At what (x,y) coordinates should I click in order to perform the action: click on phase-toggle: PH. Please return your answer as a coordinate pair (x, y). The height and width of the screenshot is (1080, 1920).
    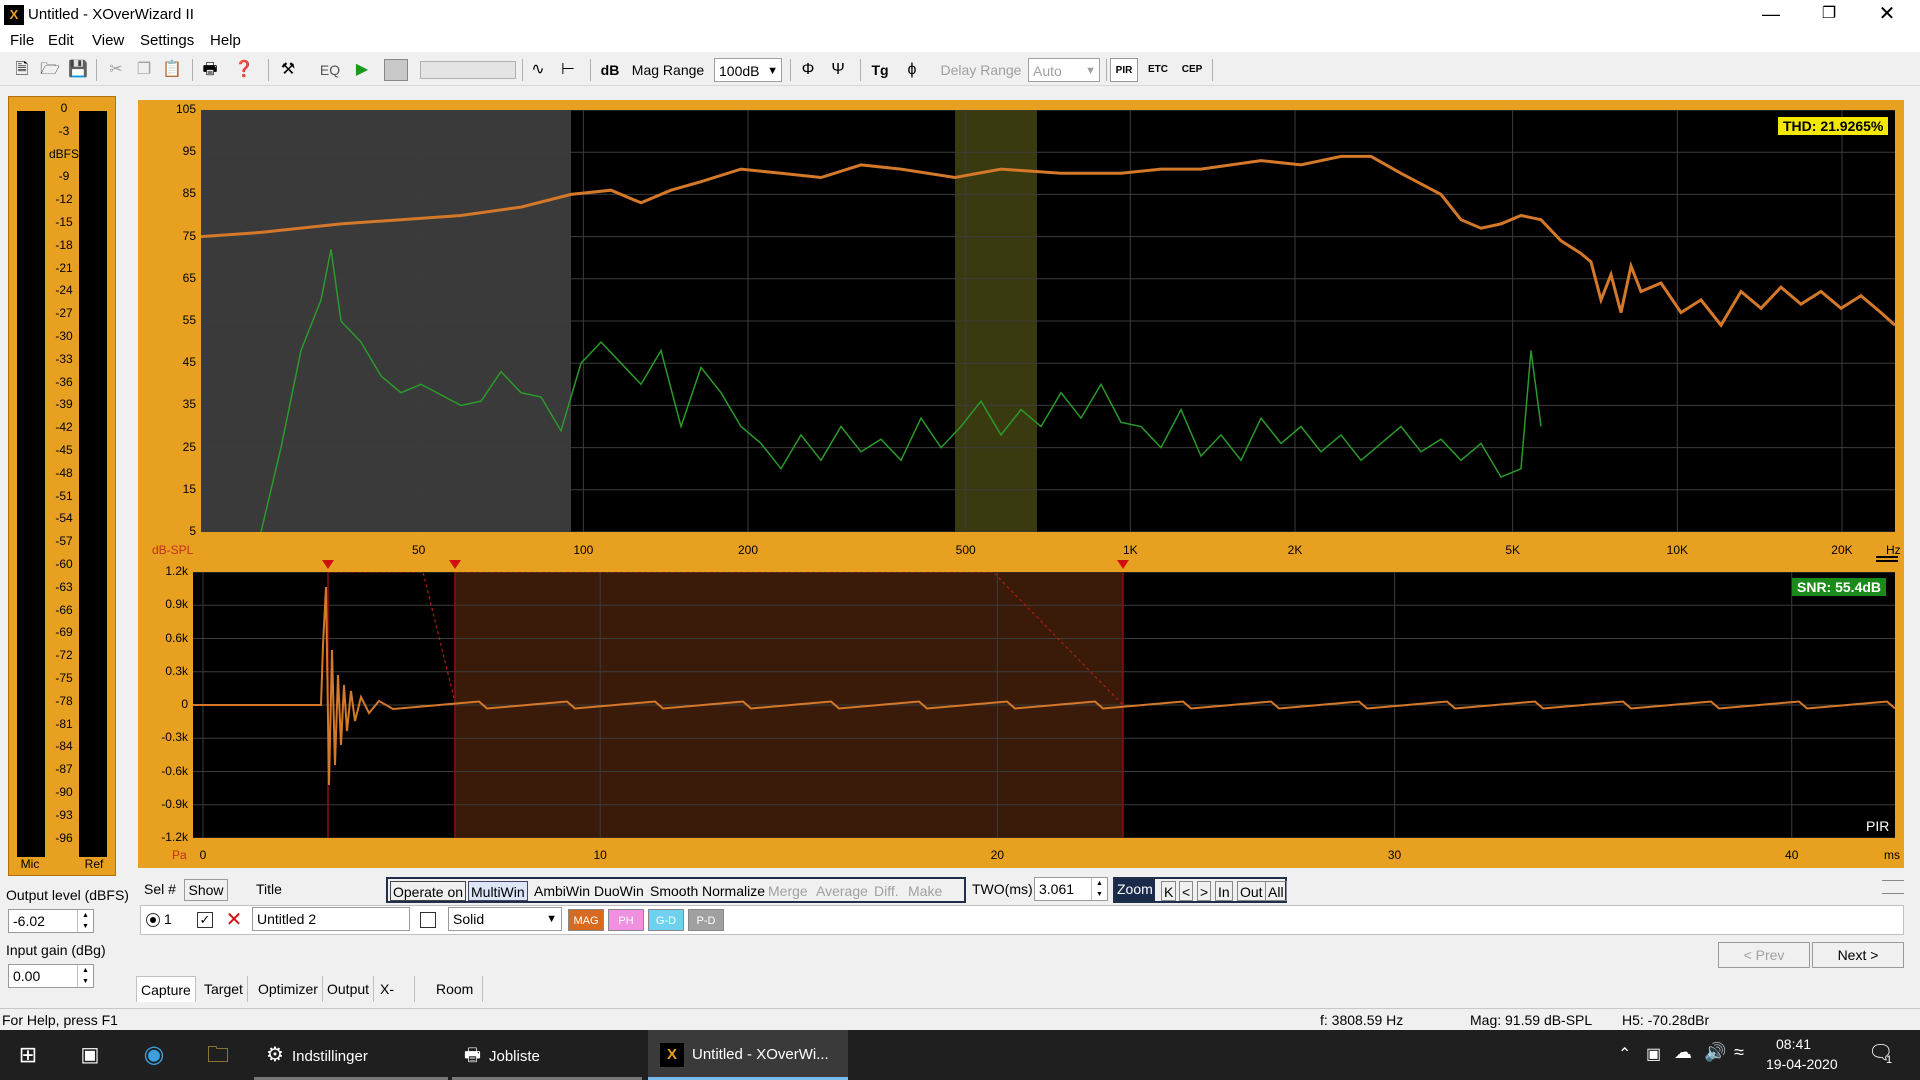
    Looking at the image, I should click on (626, 920).